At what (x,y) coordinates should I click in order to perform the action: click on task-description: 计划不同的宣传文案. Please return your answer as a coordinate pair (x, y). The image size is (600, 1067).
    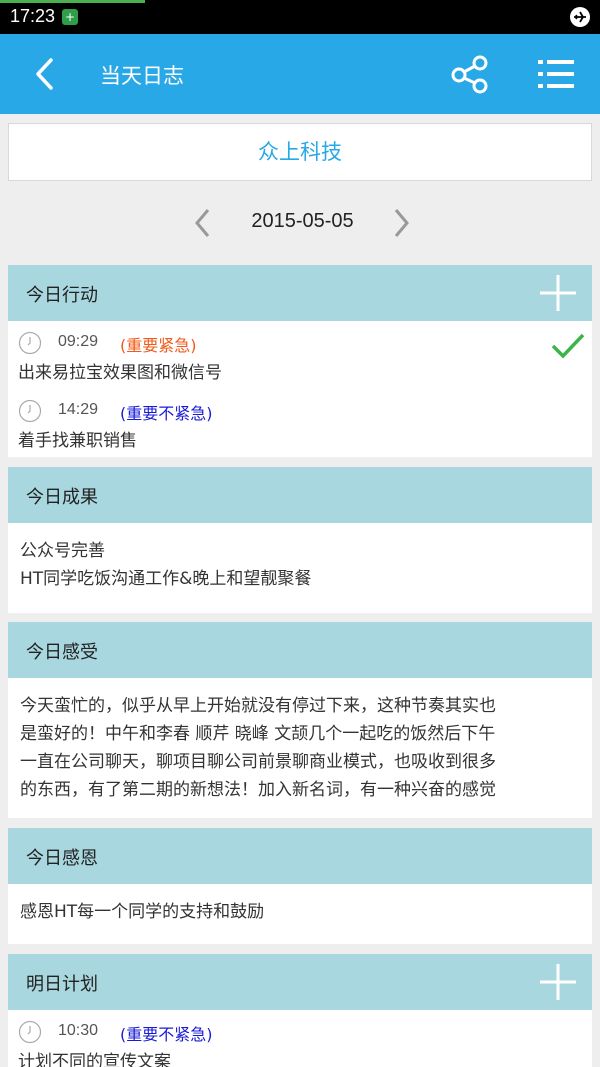
    Looking at the image, I should click on (94, 1059).